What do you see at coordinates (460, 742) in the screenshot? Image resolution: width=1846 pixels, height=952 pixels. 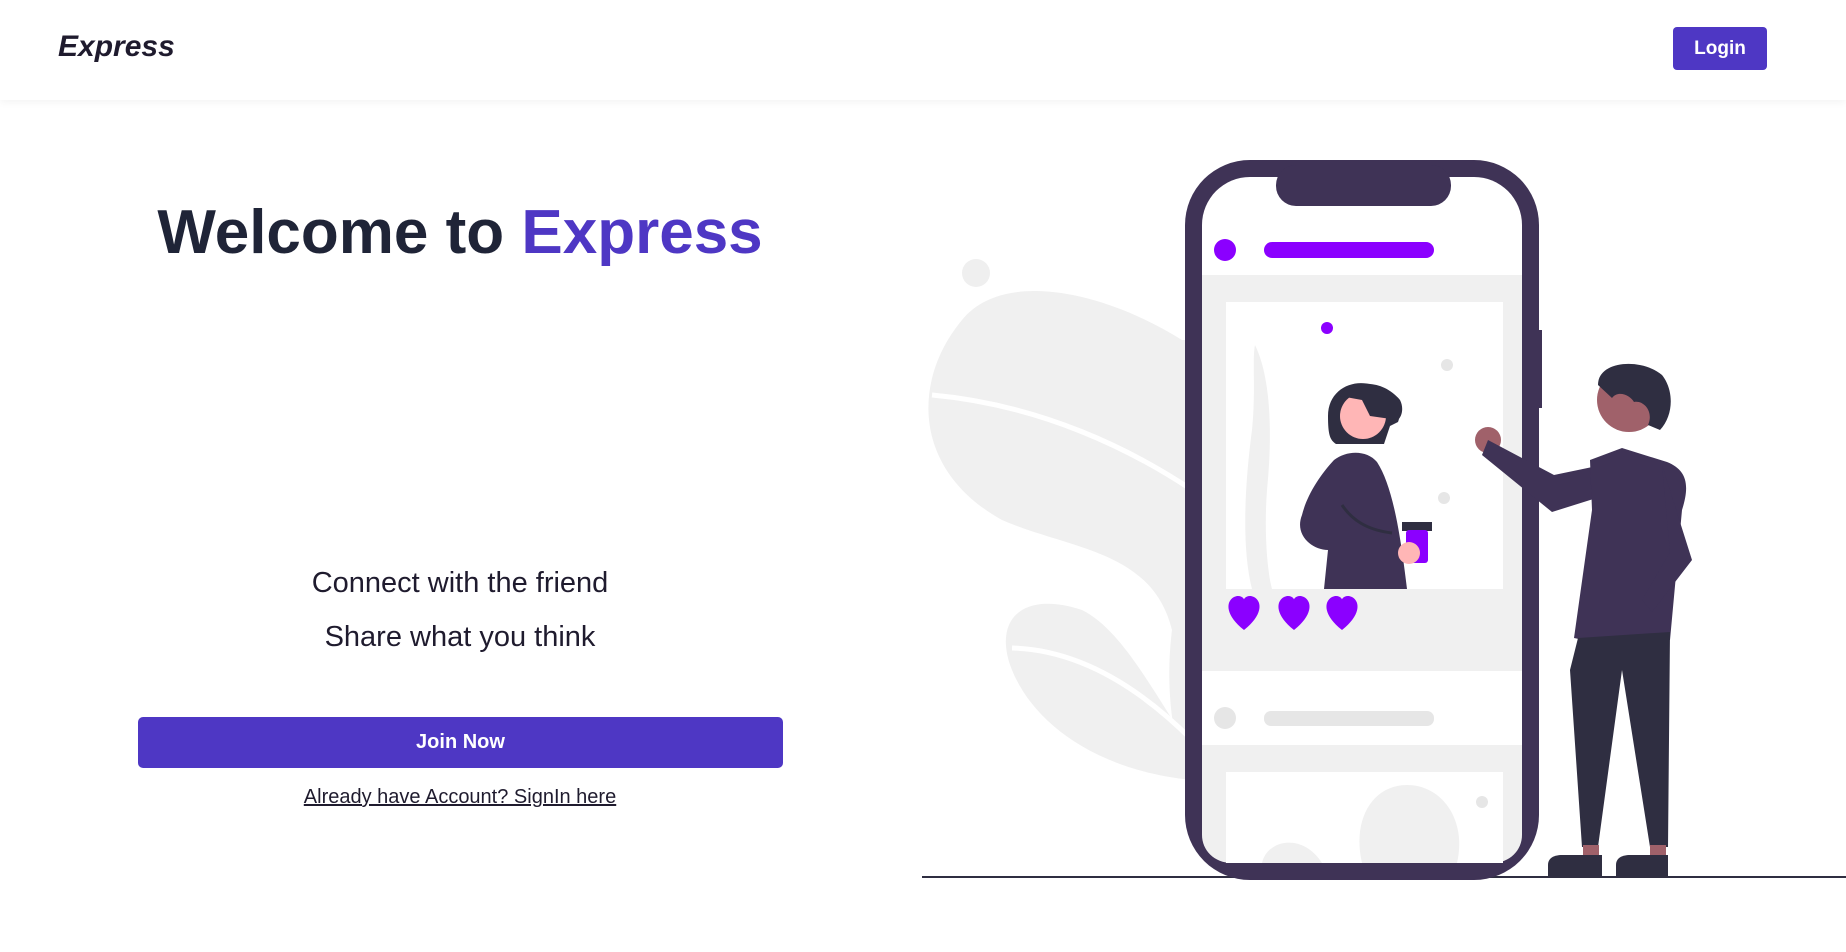 I see `join-now-button: Join Now` at bounding box center [460, 742].